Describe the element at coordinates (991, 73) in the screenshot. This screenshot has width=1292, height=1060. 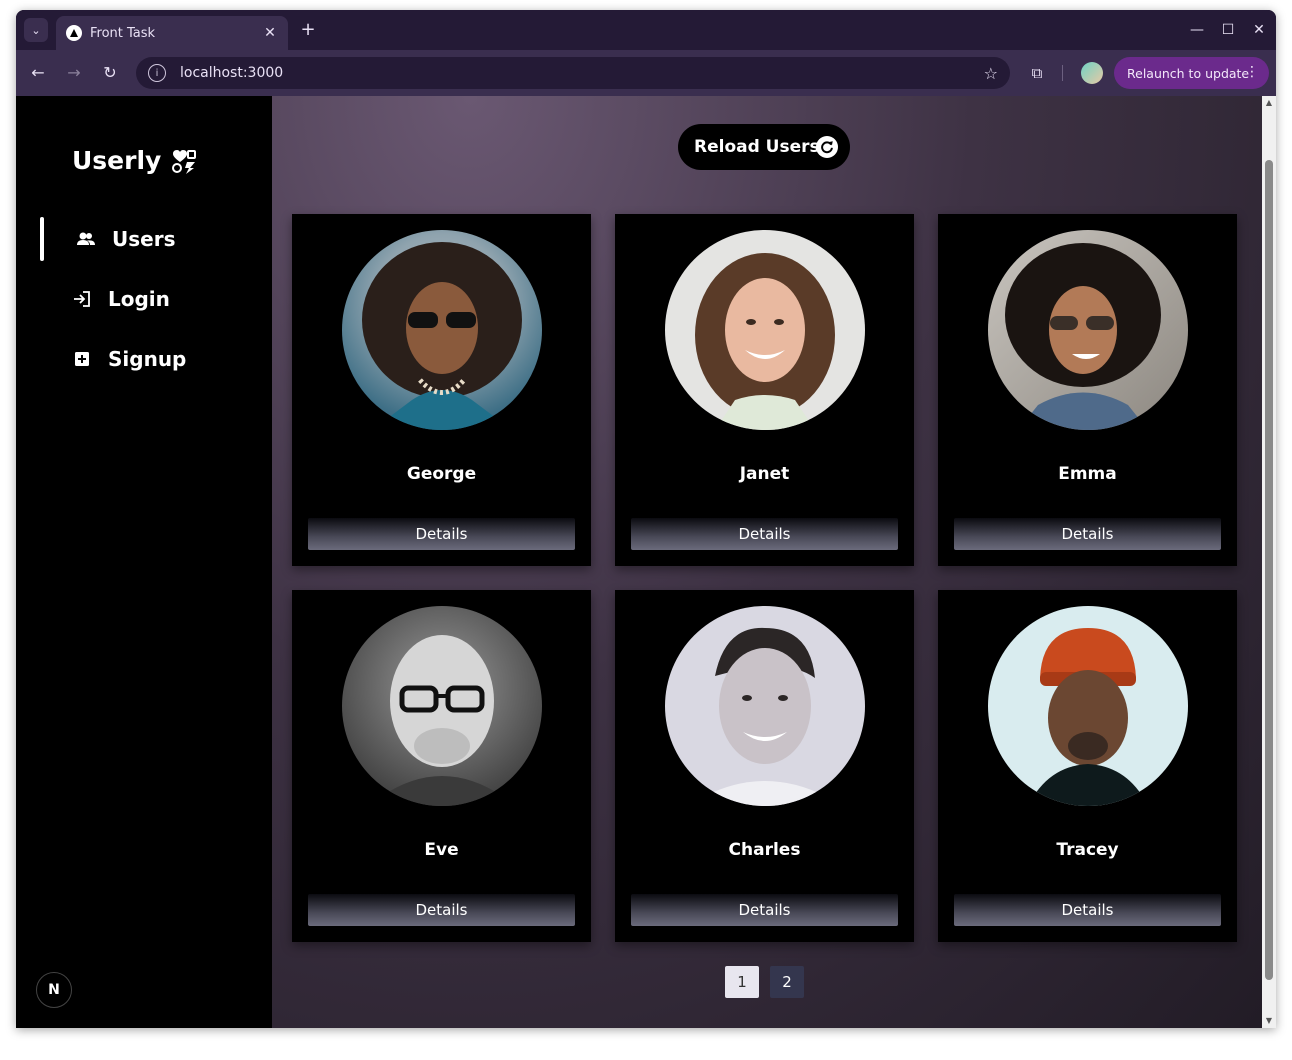
I see `bookmark-star-icon: ☆` at that location.